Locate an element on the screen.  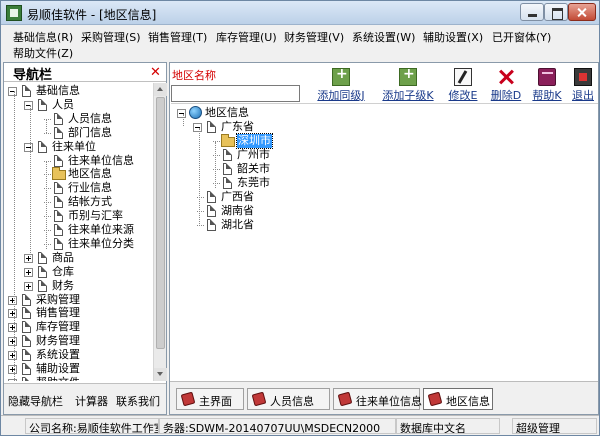
nav-item-industry-info: 行业信息 is located at coordinates (79, 188).